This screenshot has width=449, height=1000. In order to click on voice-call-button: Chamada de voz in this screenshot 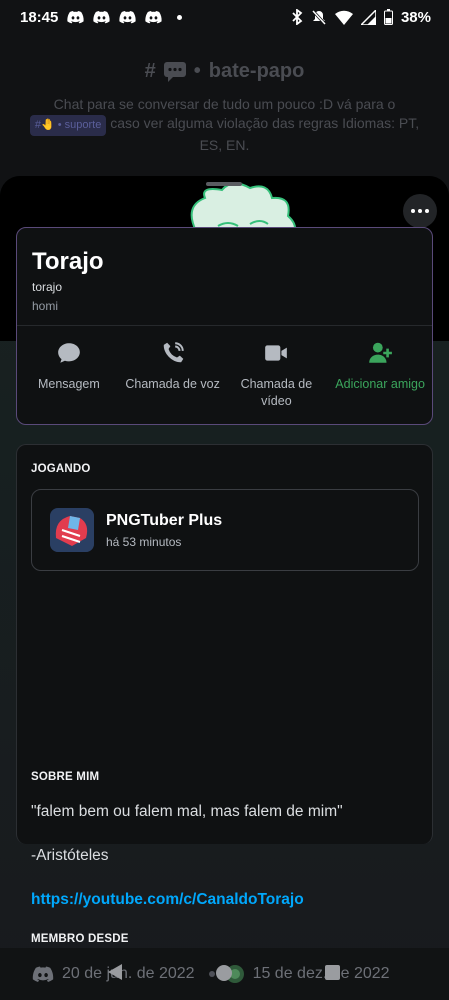, I will do `click(173, 375)`.